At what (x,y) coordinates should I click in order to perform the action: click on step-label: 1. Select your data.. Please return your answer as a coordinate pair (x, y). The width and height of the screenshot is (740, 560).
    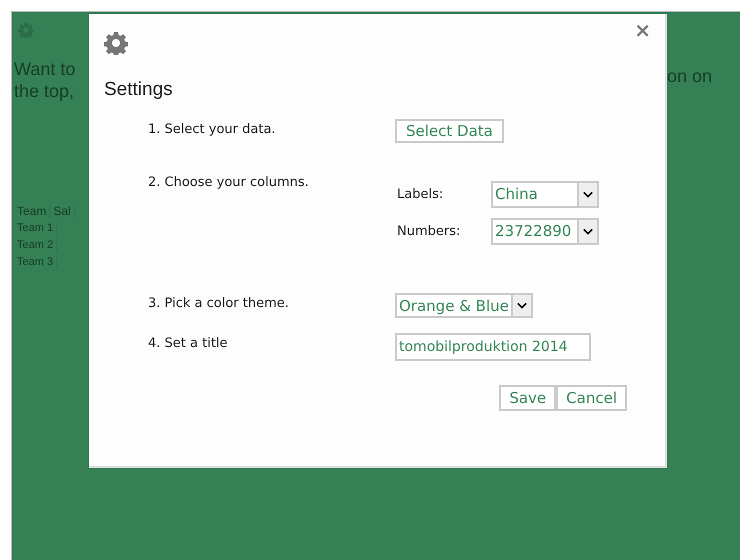
    Looking at the image, I should click on (212, 130).